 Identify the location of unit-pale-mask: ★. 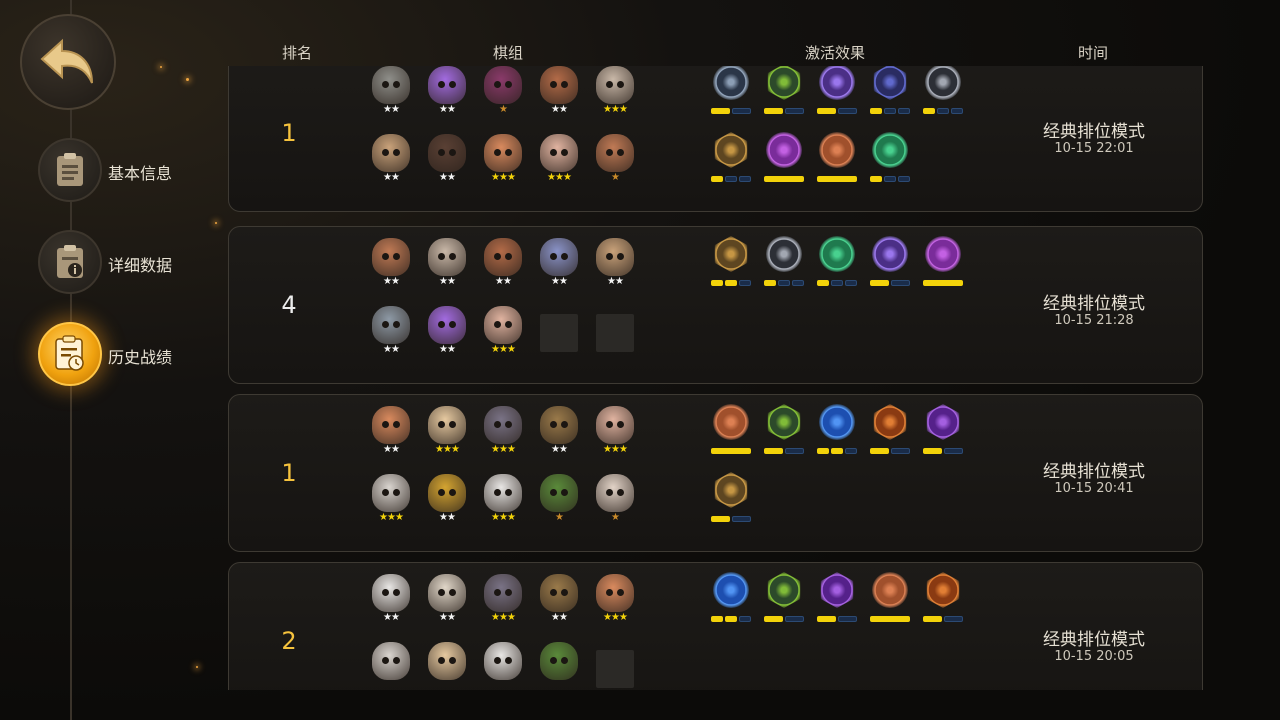
(615, 499).